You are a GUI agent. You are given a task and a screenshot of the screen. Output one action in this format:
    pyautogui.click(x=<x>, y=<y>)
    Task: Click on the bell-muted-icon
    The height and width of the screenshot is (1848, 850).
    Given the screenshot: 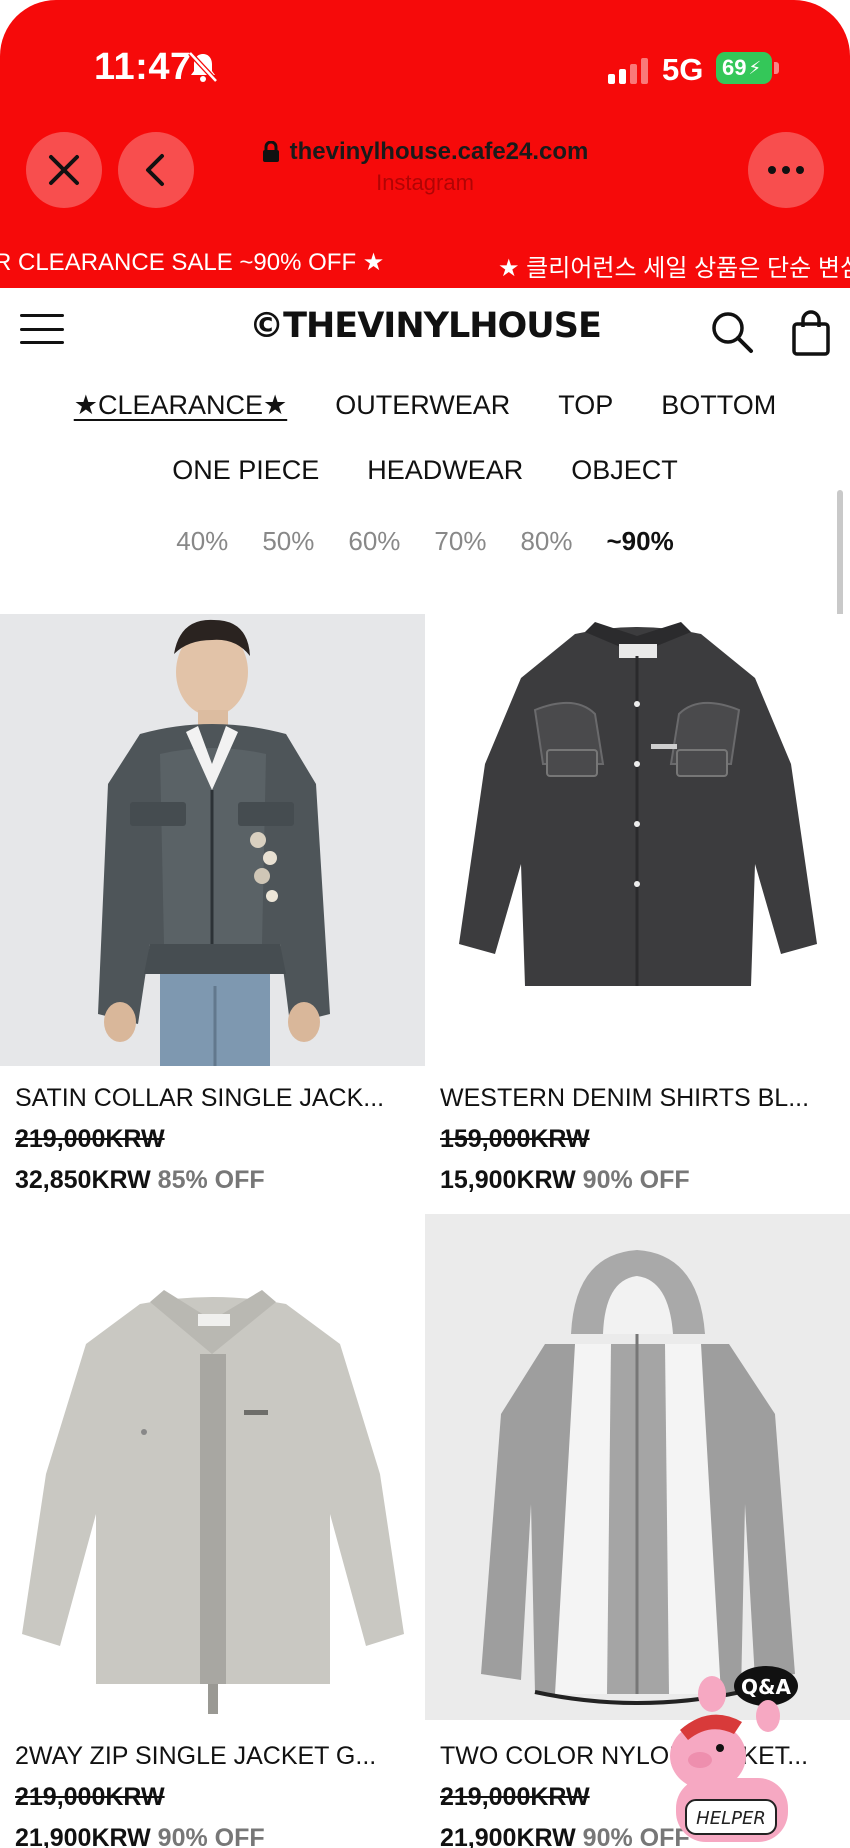 What is the action you would take?
    pyautogui.click(x=203, y=67)
    